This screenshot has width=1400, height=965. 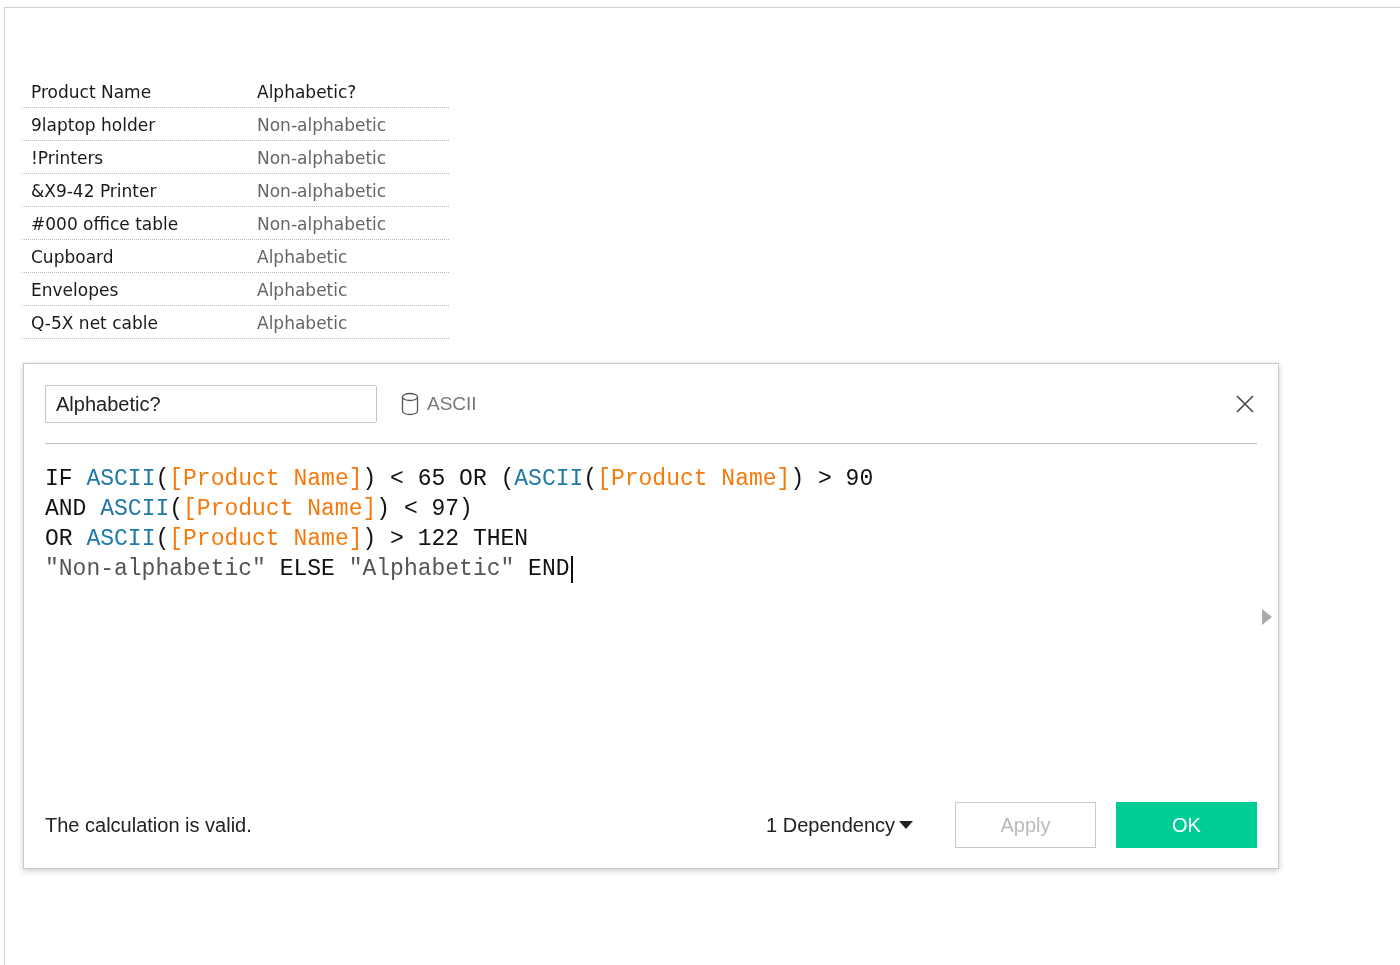 What do you see at coordinates (287, 539) in the screenshot?
I see `code-line: OR ASCII([Product Name]) > 122 THEN` at bounding box center [287, 539].